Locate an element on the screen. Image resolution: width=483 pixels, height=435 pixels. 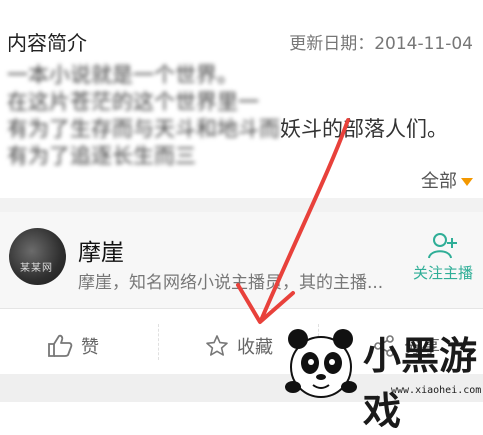
follow-anchor-button: 关注主播 is located at coordinates (443, 257).